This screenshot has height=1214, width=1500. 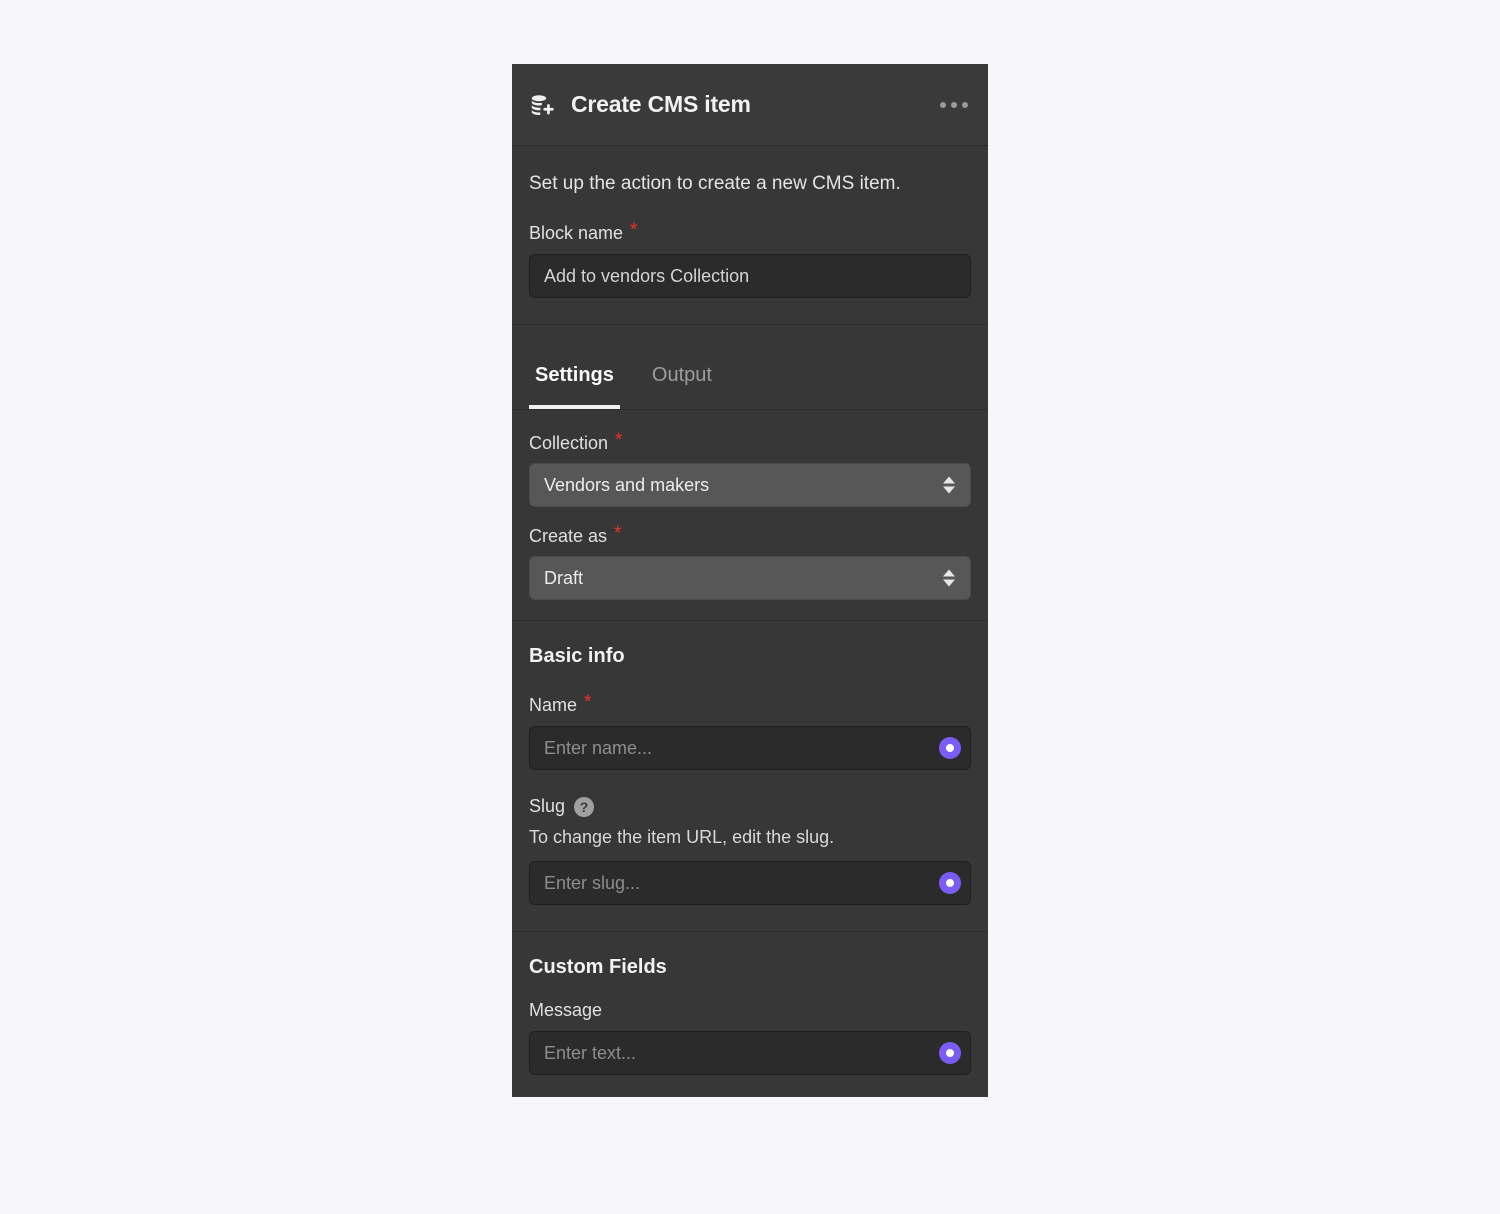 What do you see at coordinates (547, 806) in the screenshot?
I see `slug-label: Slug` at bounding box center [547, 806].